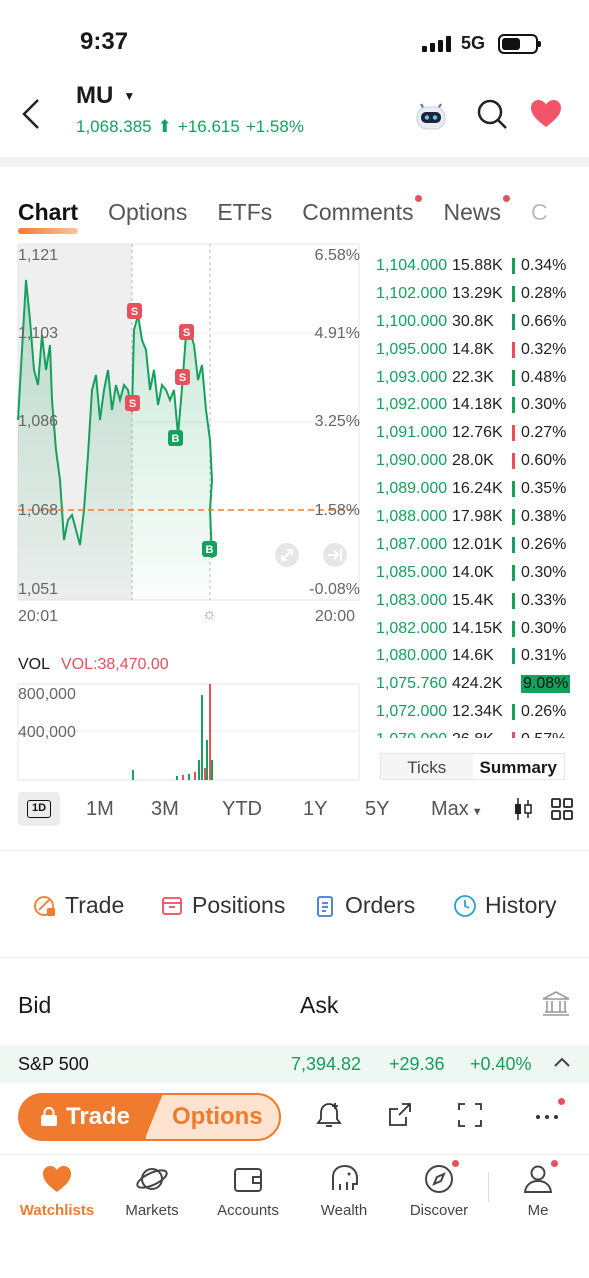  What do you see at coordinates (294, 957) in the screenshot?
I see `section-divider` at bounding box center [294, 957].